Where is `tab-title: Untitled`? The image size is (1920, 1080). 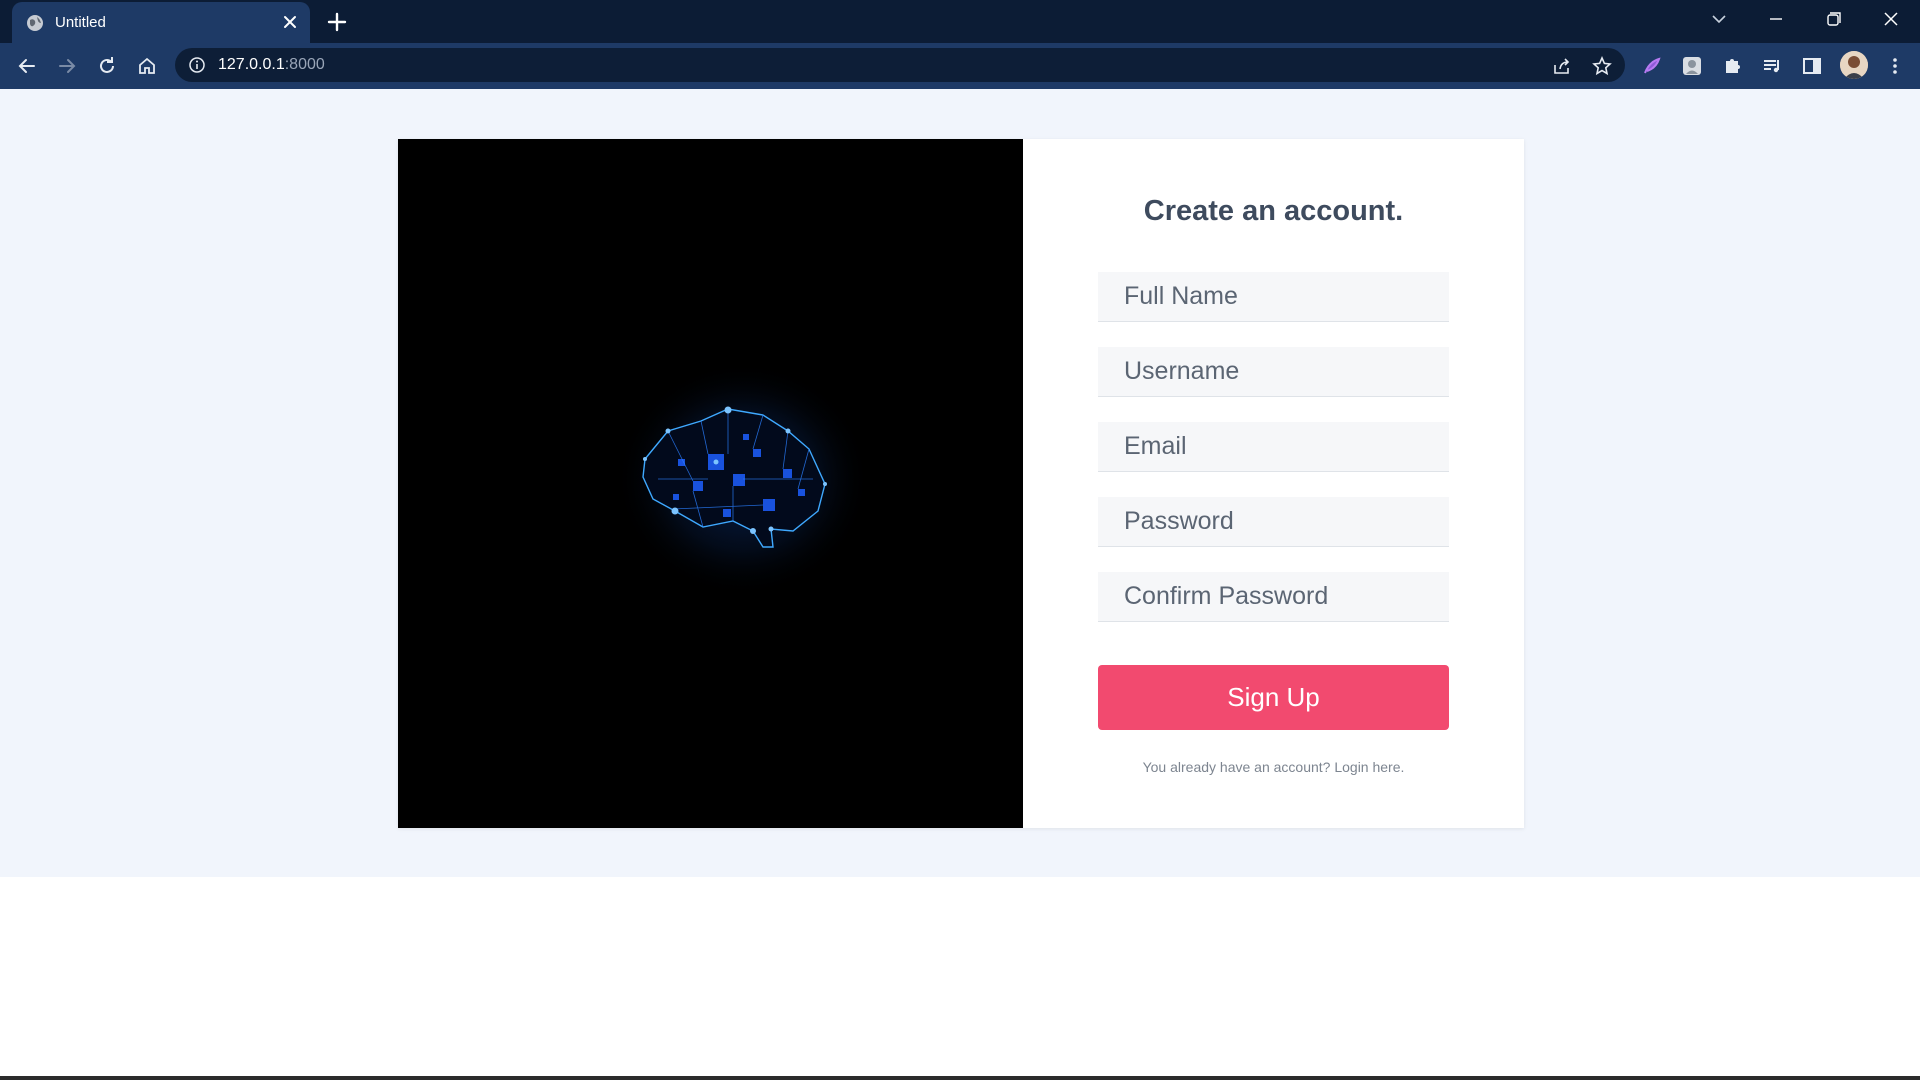
tab-title: Untitled is located at coordinates (80, 22).